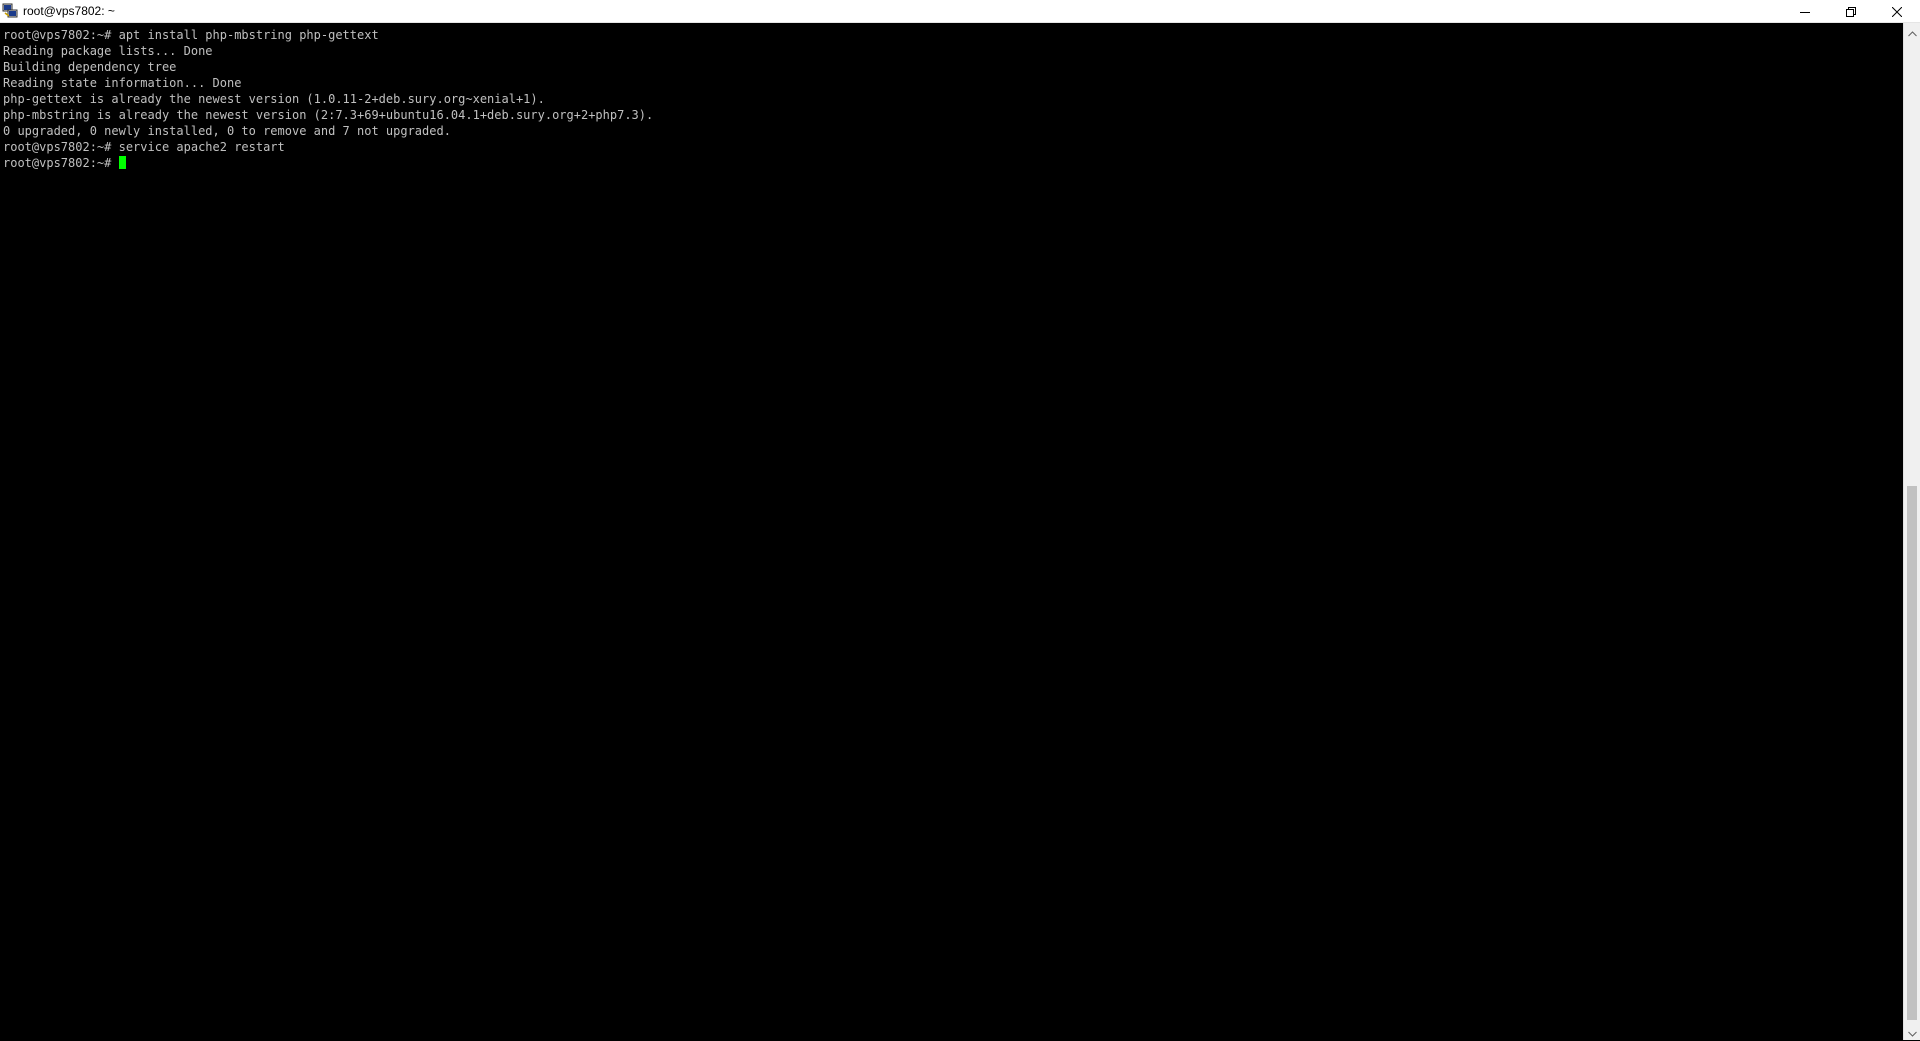 The height and width of the screenshot is (1041, 1920). I want to click on restore-icon, so click(1851, 11).